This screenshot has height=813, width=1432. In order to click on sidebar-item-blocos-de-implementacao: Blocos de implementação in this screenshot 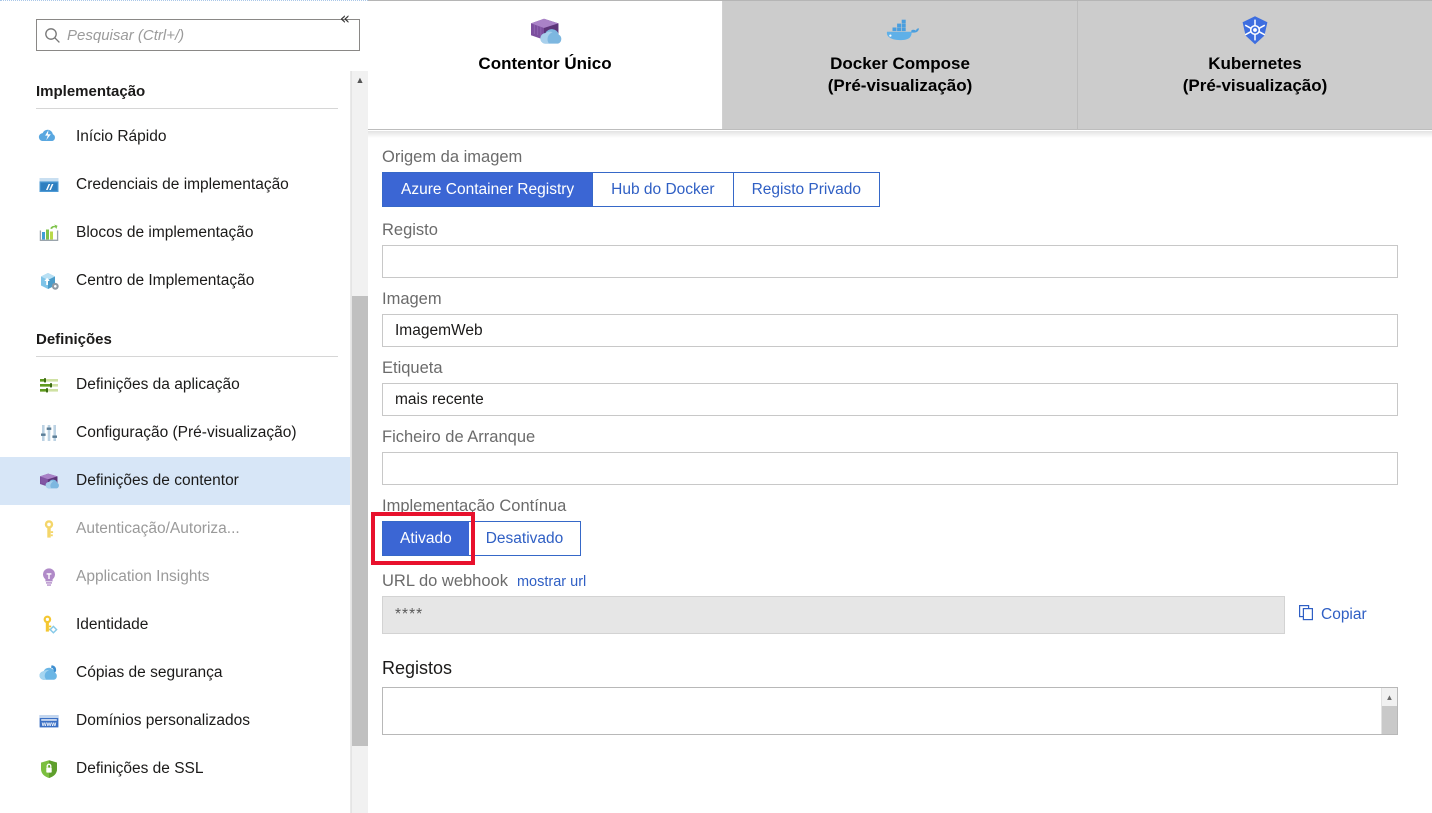, I will do `click(184, 233)`.